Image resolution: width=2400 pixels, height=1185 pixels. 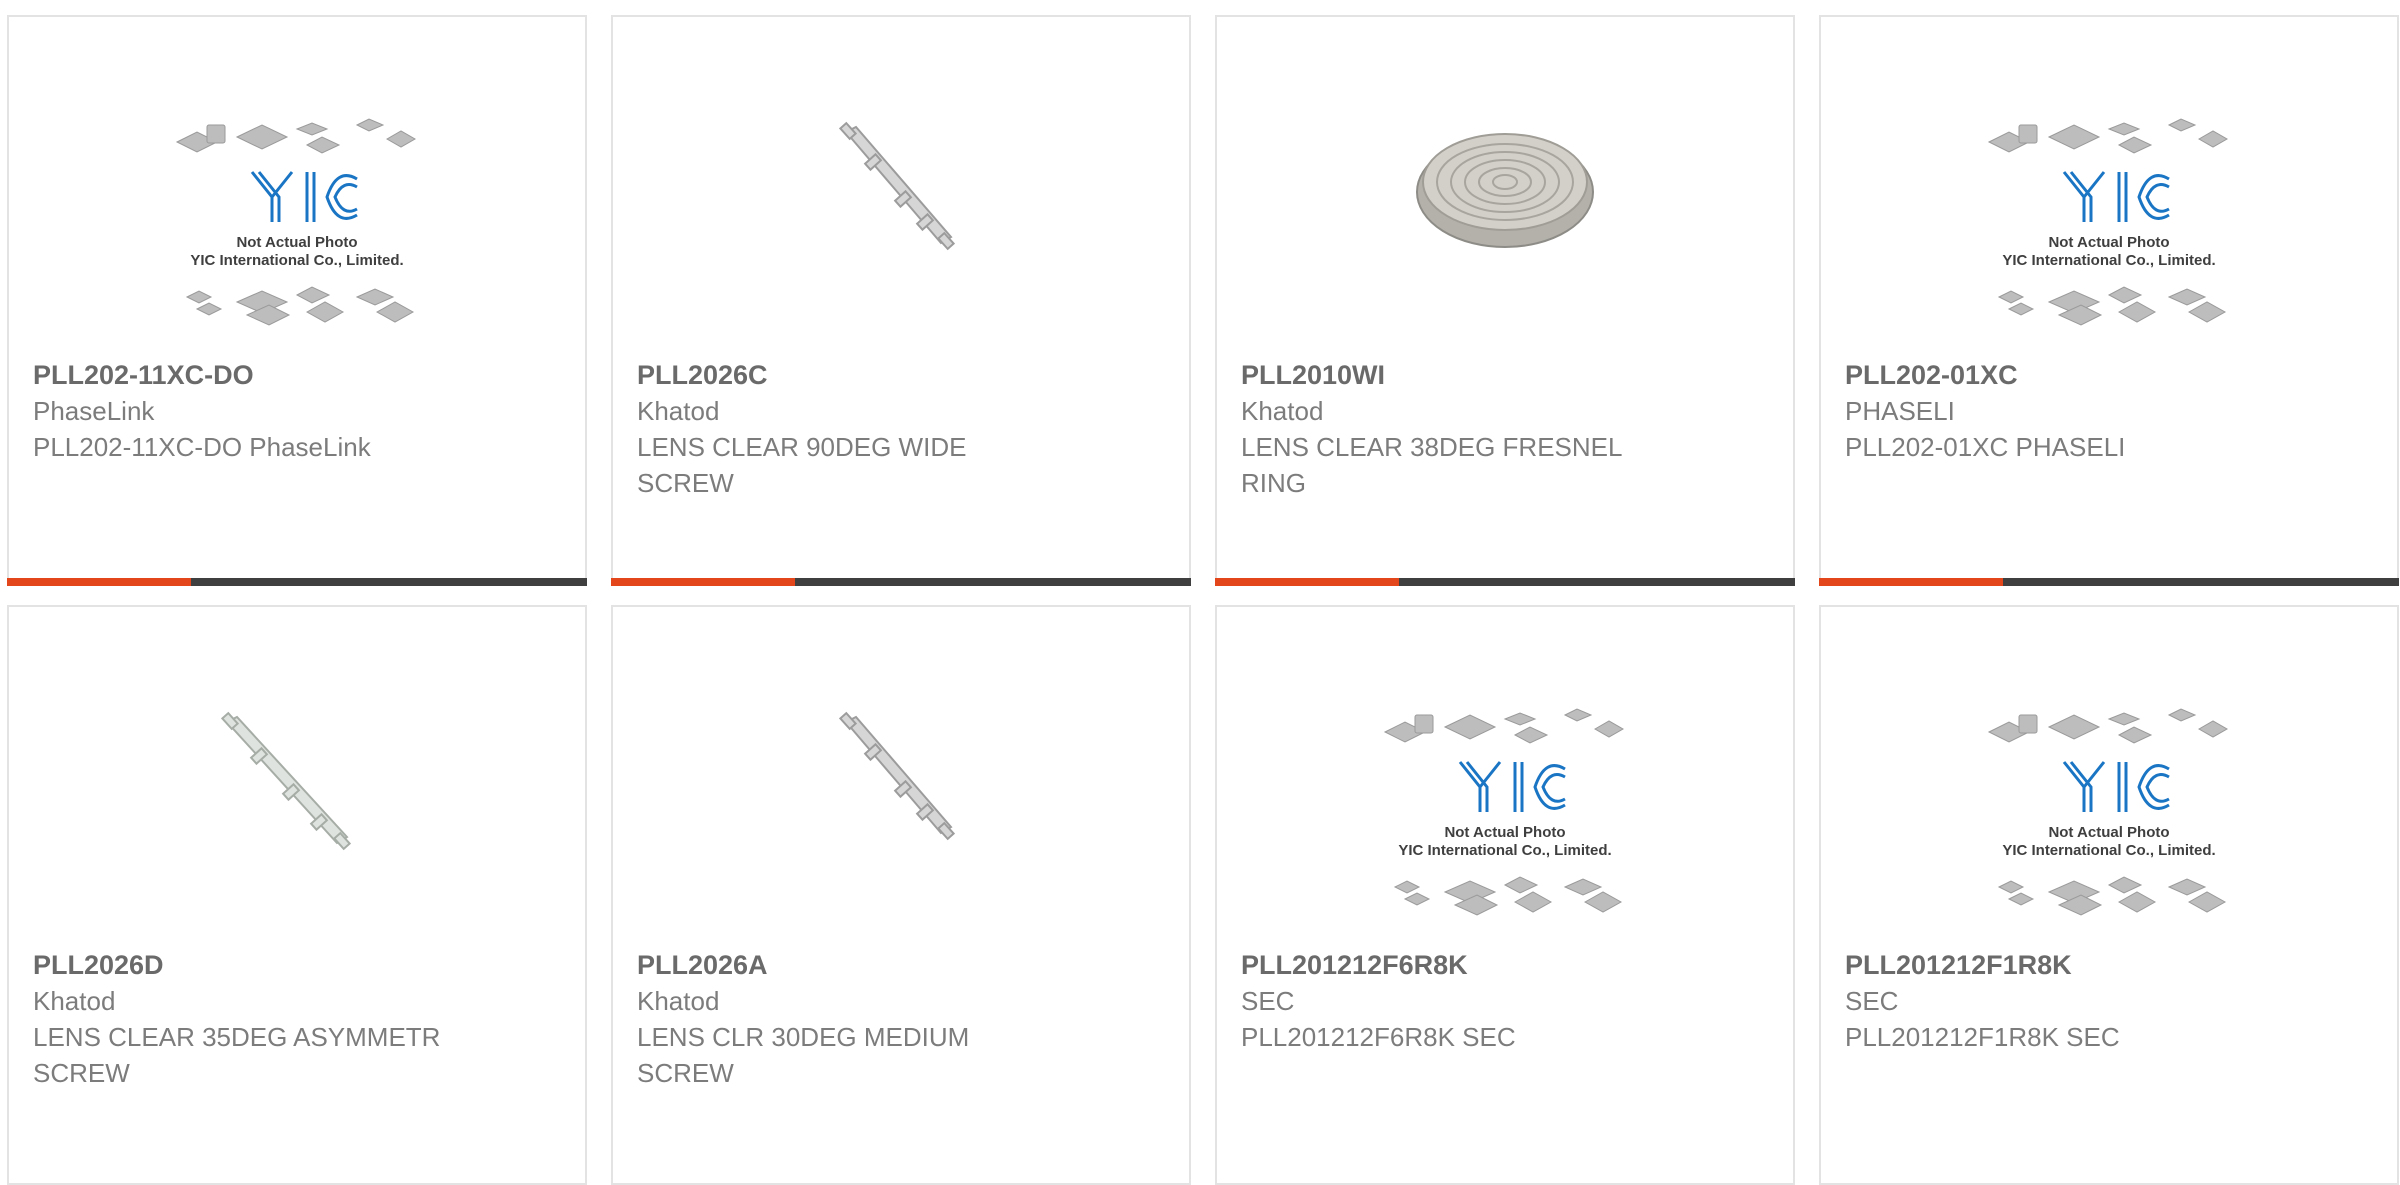 What do you see at coordinates (1900, 411) in the screenshot?
I see `manufacturer: PHASELI` at bounding box center [1900, 411].